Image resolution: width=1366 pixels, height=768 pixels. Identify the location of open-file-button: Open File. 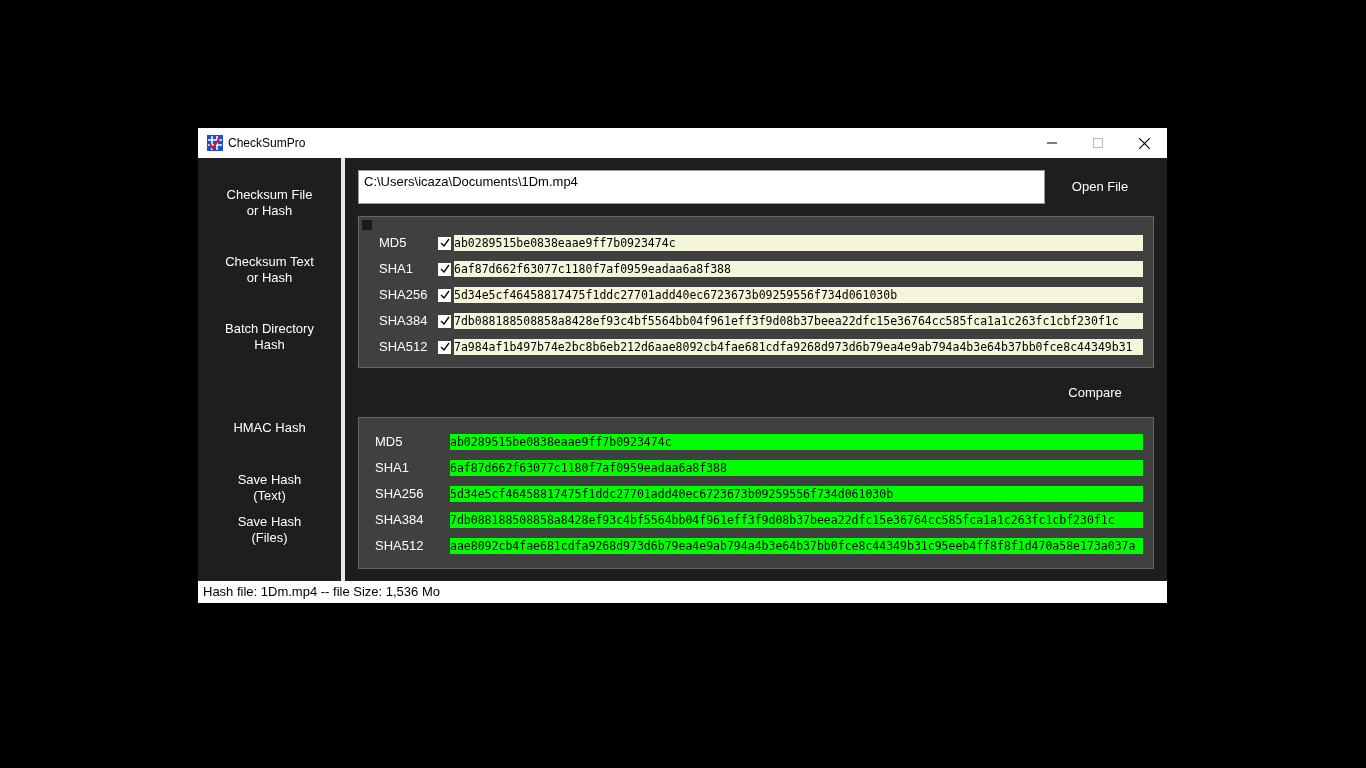
(1100, 187).